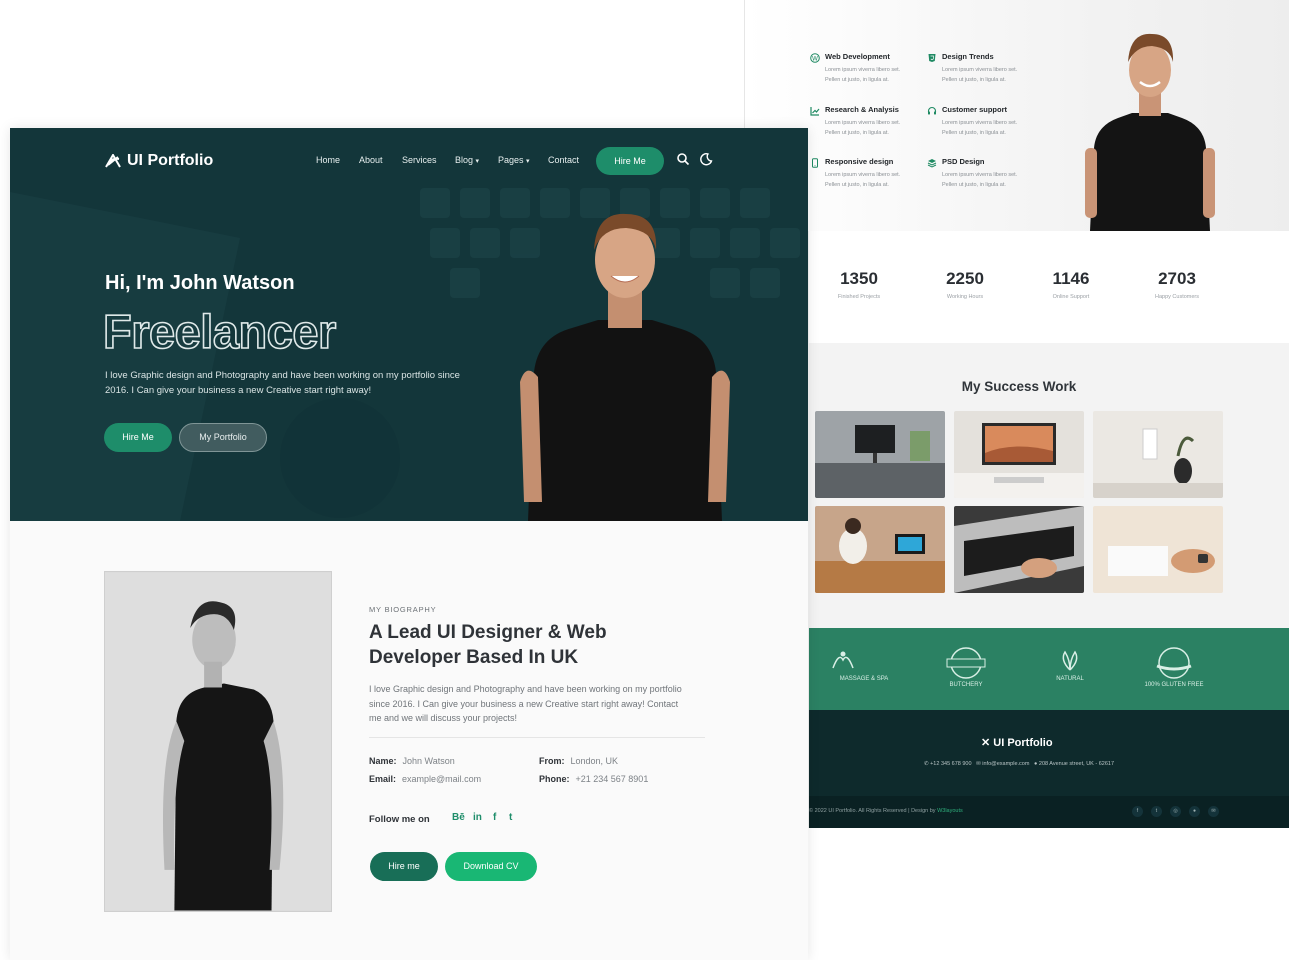 This screenshot has height=960, width=1300. I want to click on hero-portfolio-button: My Portfolio, so click(223, 437).